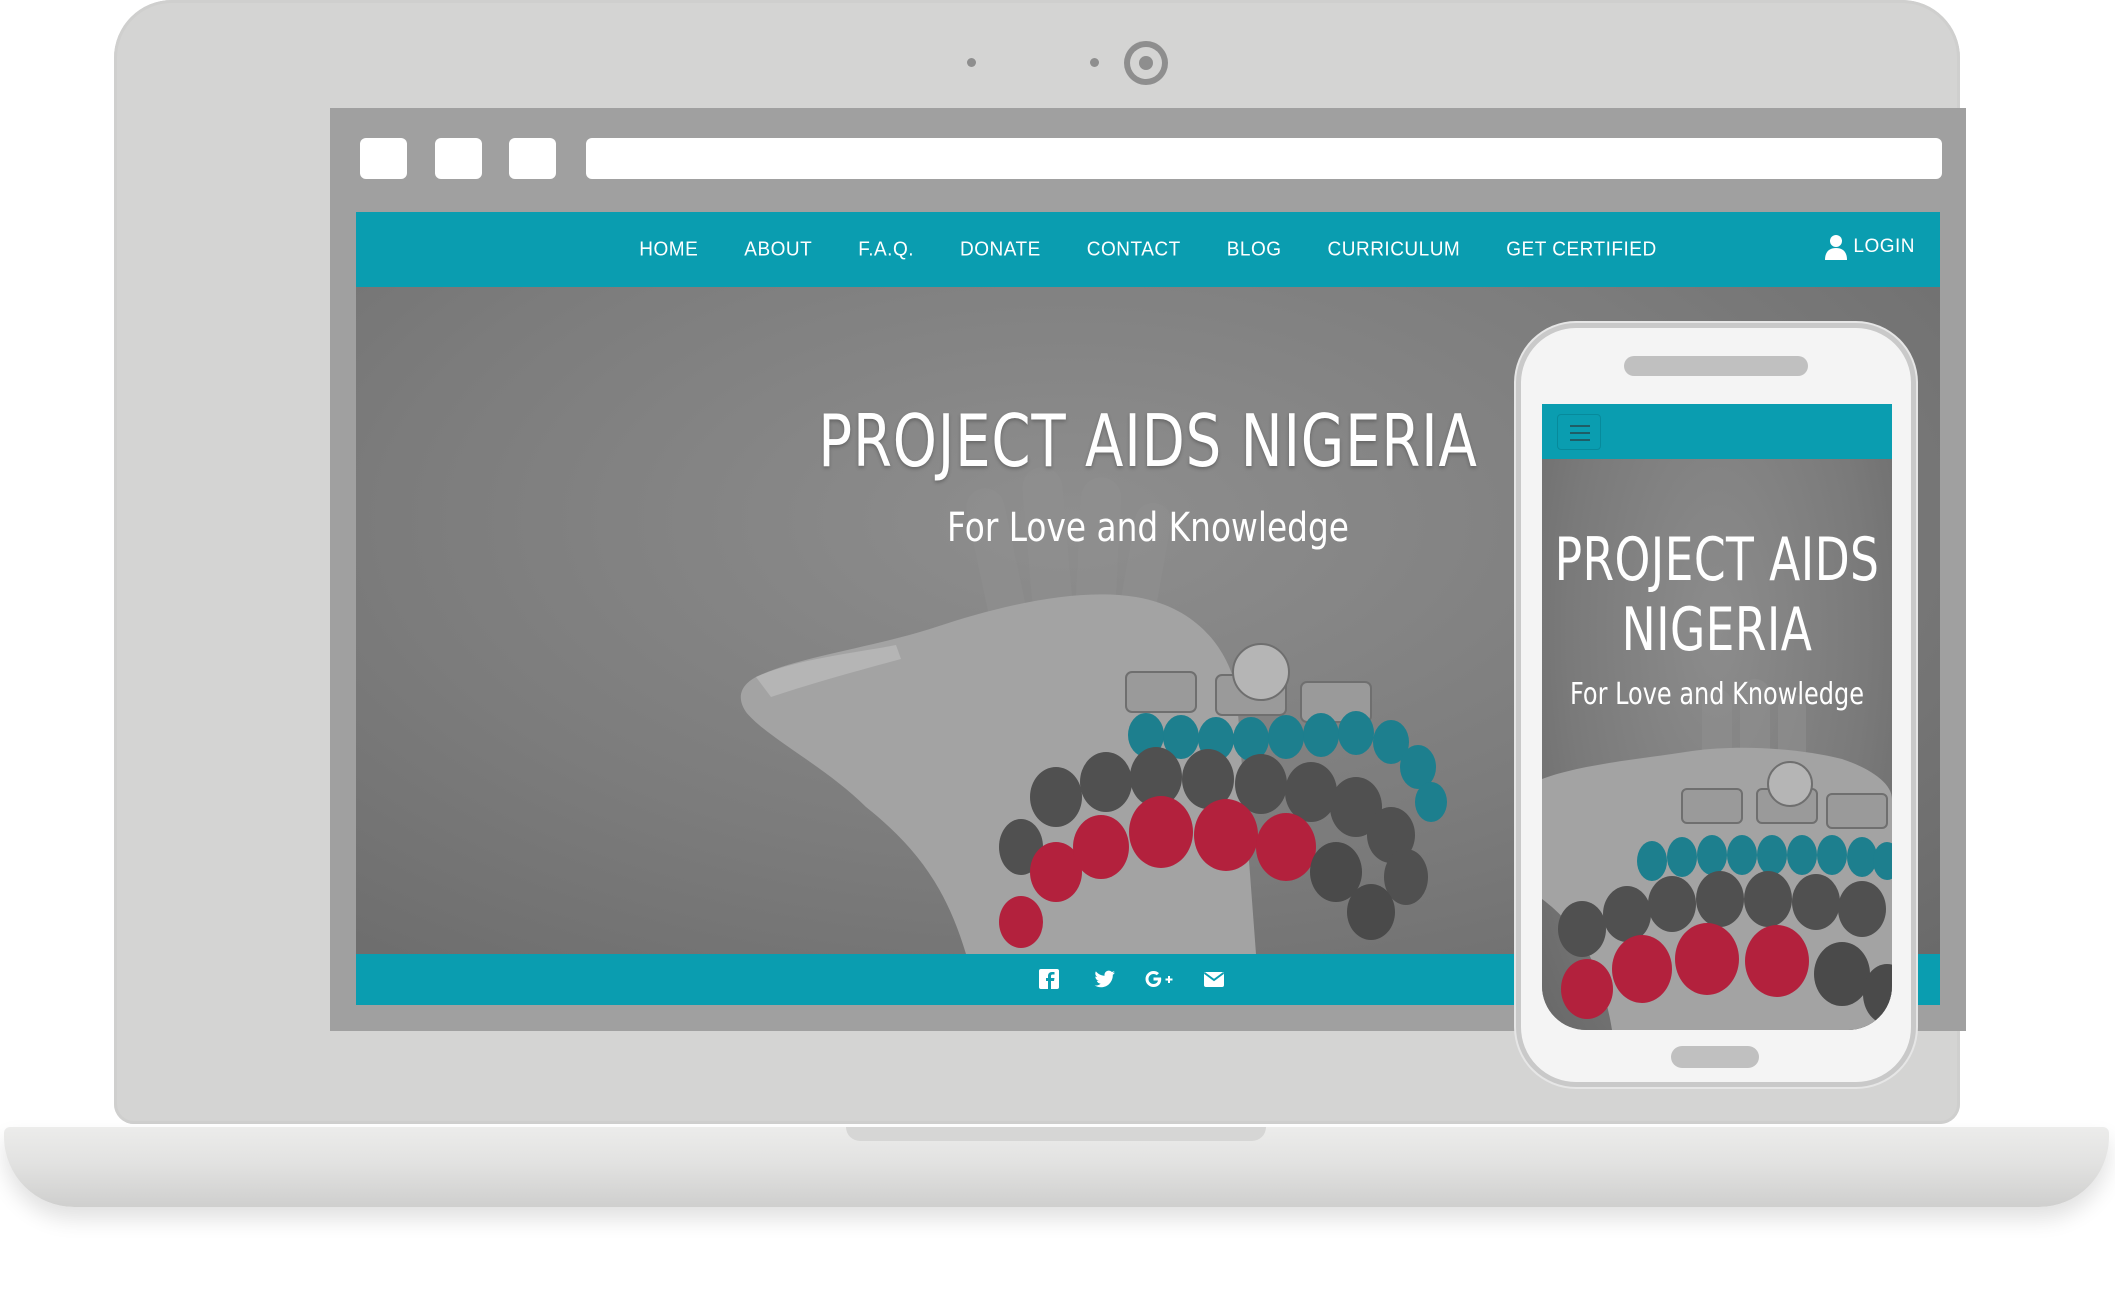  What do you see at coordinates (1134, 250) in the screenshot?
I see `nav-contact: CONTACT` at bounding box center [1134, 250].